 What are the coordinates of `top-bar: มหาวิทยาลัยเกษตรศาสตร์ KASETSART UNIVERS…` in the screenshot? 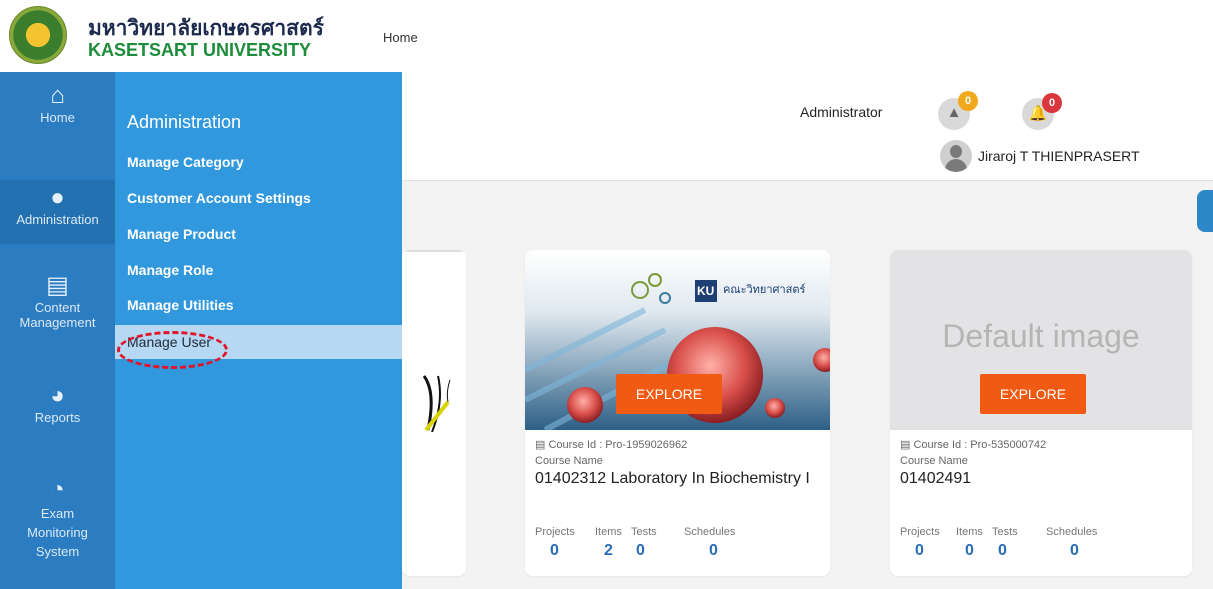 It's located at (606, 36).